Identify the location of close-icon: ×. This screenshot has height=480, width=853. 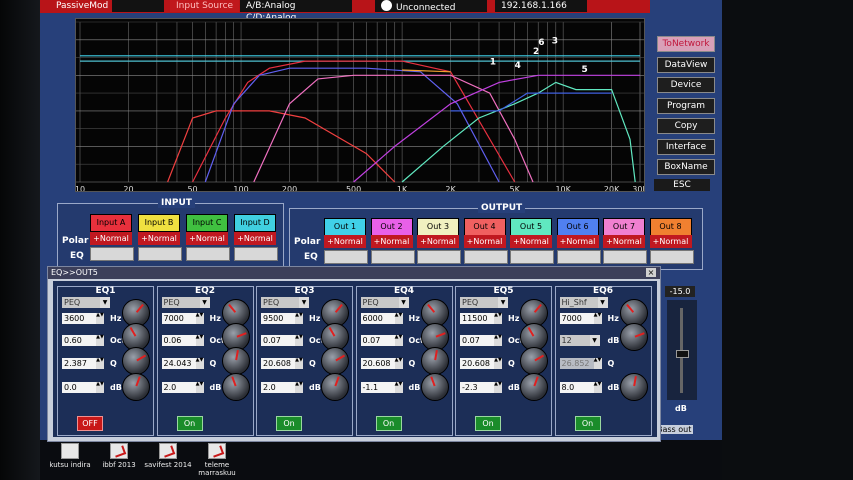
(651, 272).